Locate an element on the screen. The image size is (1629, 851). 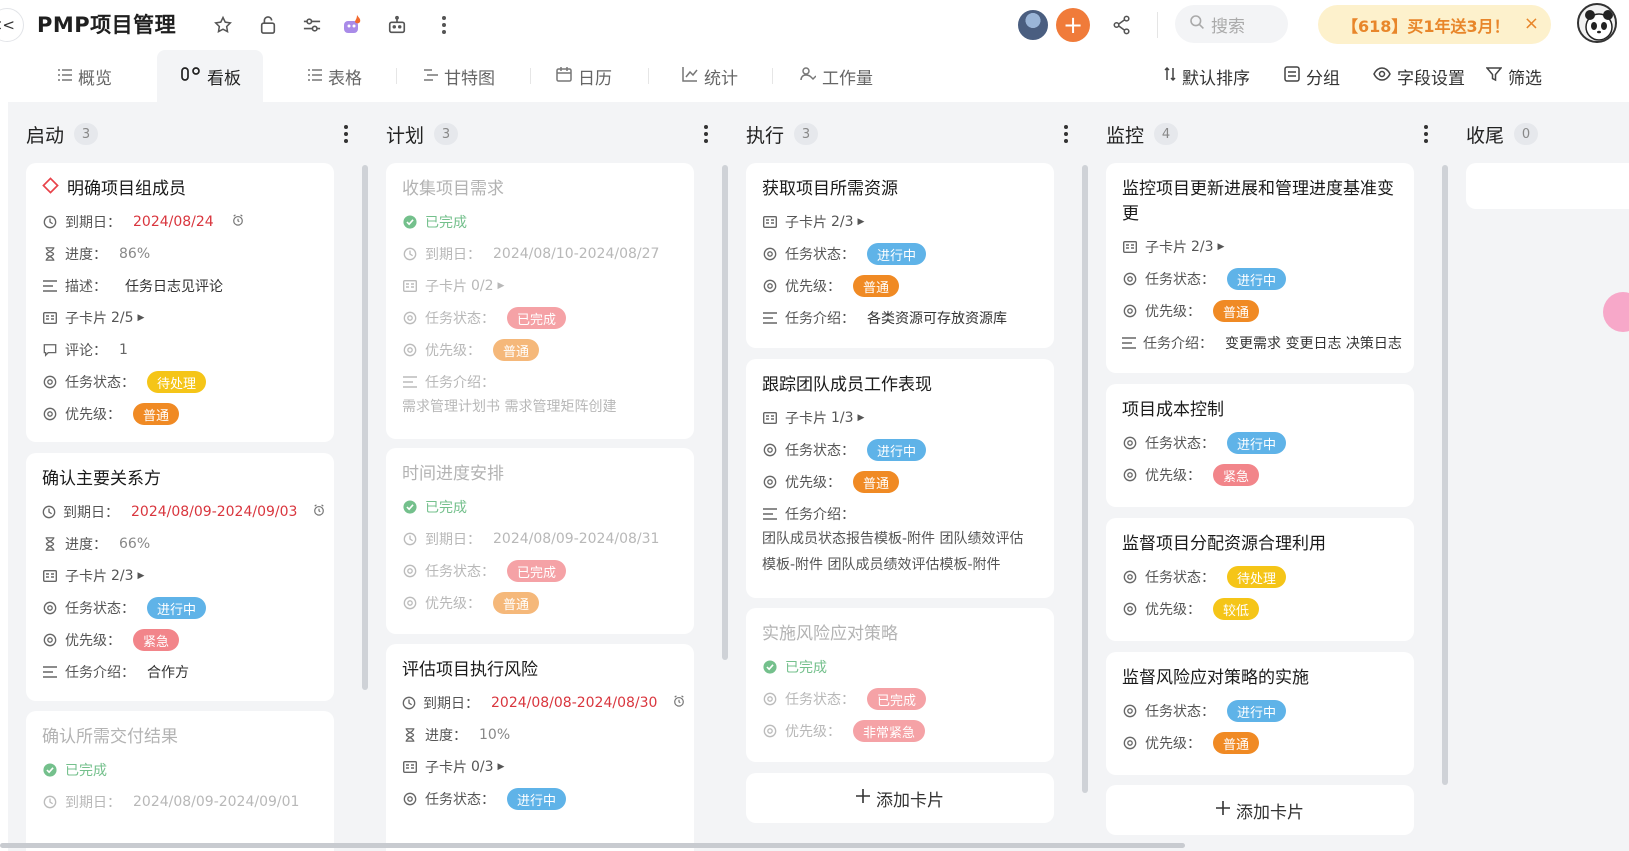
field-settings-button: 字段设置 is located at coordinates (1419, 76).